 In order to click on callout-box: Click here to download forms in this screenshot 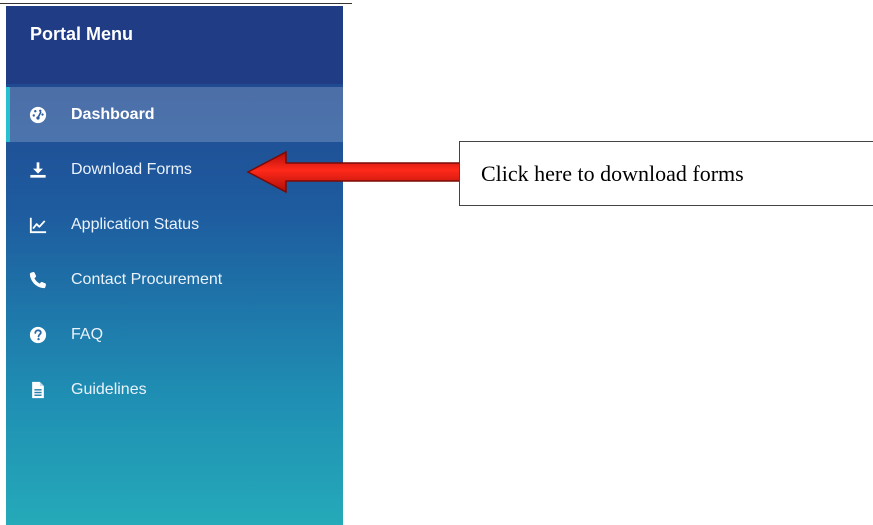, I will do `click(666, 173)`.